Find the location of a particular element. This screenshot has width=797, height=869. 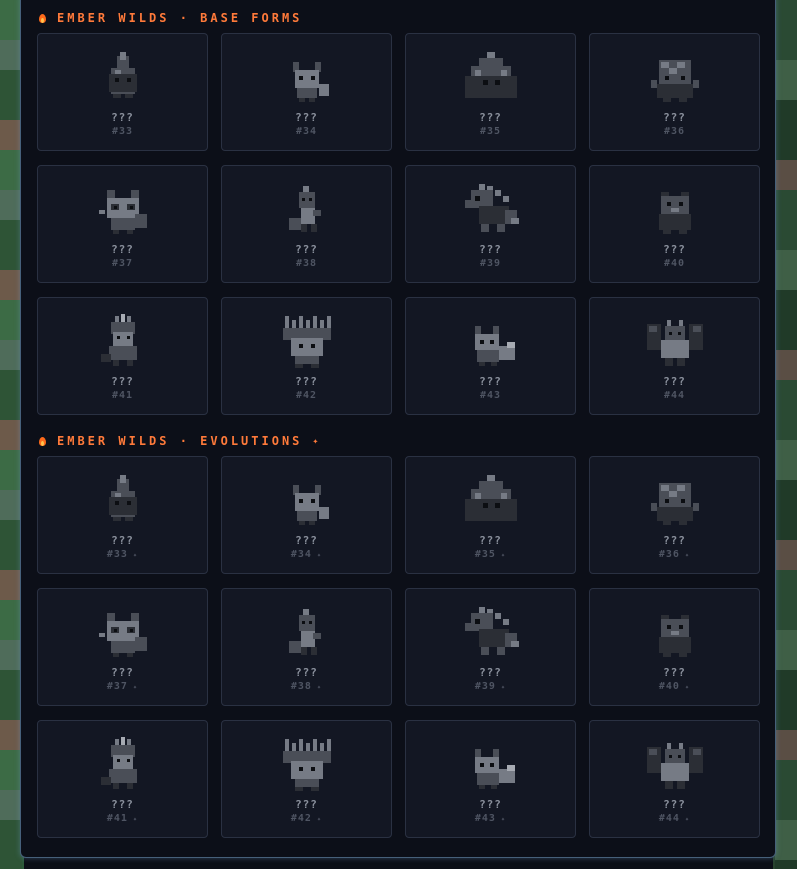

entry-number: #43 is located at coordinates (490, 395).